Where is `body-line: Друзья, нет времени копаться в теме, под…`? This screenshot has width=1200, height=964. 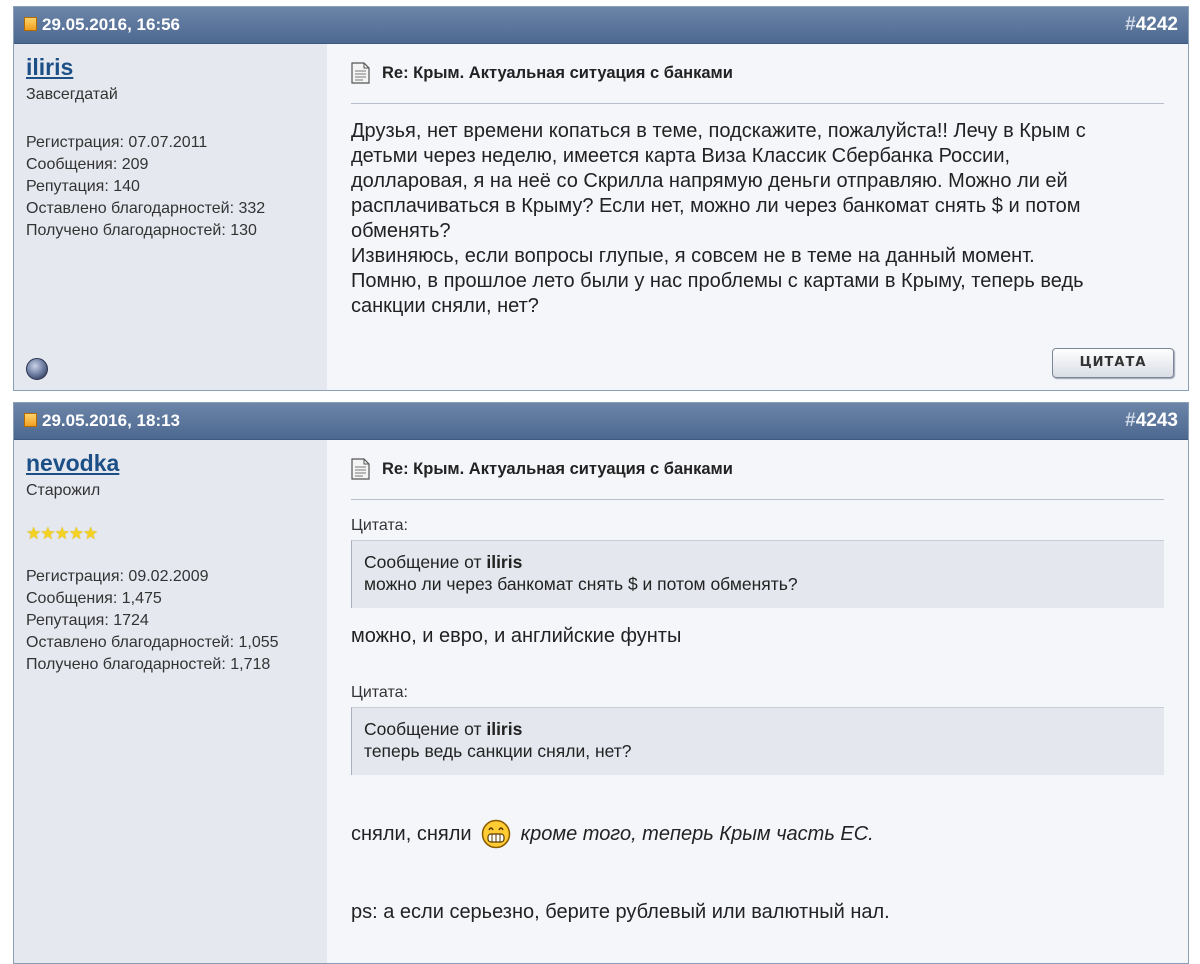 body-line: Друзья, нет времени копаться в теме, под… is located at coordinates (718, 131).